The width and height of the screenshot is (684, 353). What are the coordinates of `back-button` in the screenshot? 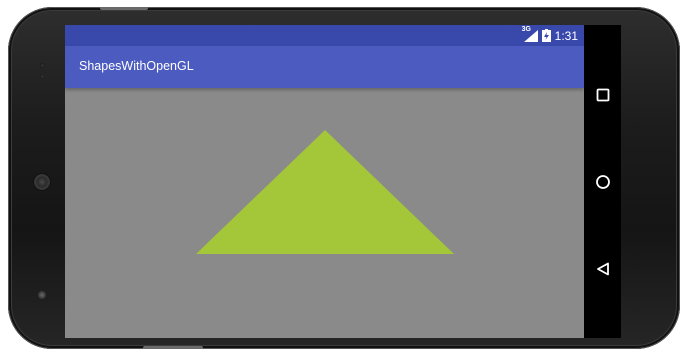 It's located at (602, 269).